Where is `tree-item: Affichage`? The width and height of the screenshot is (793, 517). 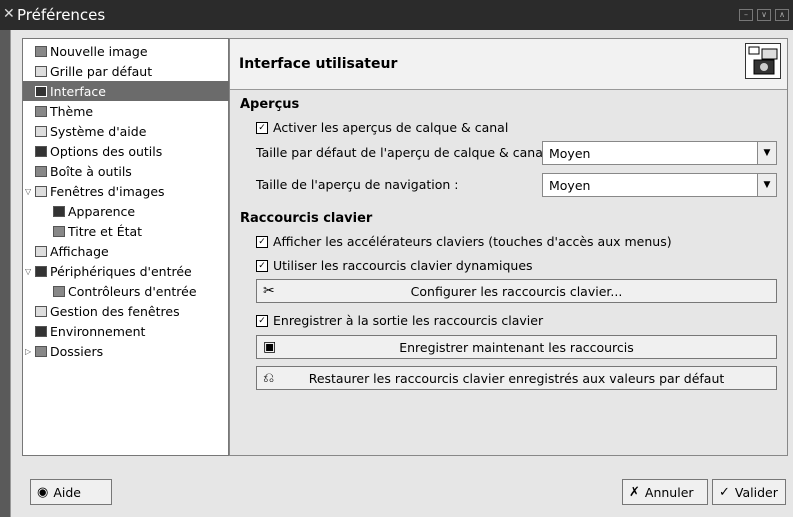
tree-item: Affichage is located at coordinates (131, 251).